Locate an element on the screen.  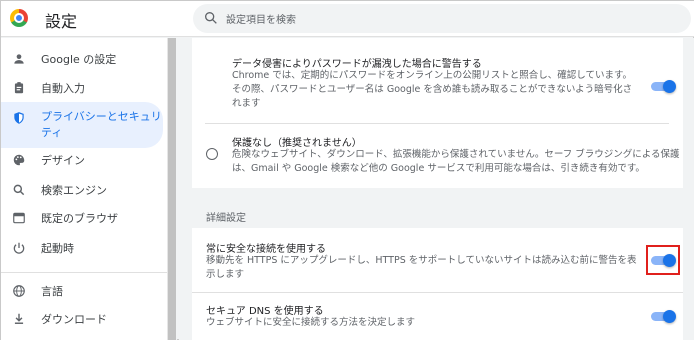
sidebar-item-google: Google の設定 is located at coordinates (82, 59).